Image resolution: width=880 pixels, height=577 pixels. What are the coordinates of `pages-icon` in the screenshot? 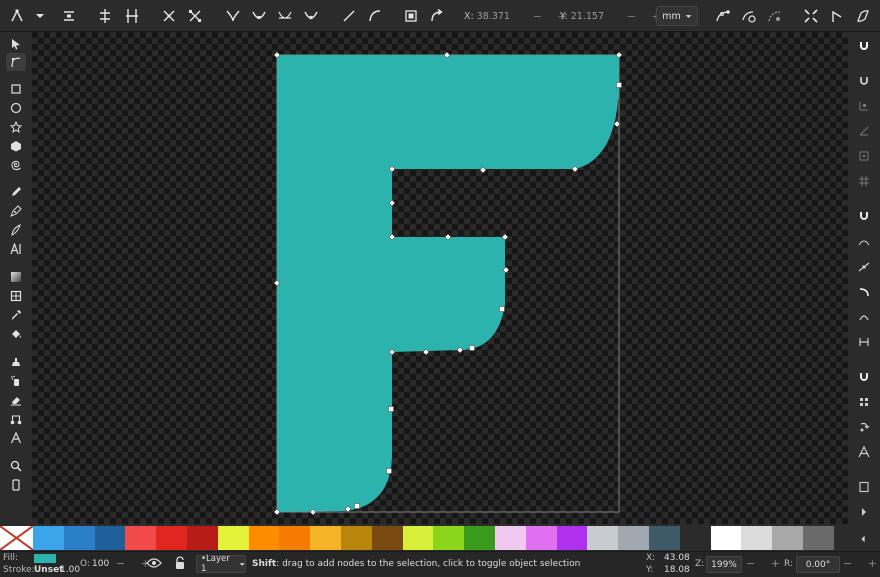 It's located at (16, 485).